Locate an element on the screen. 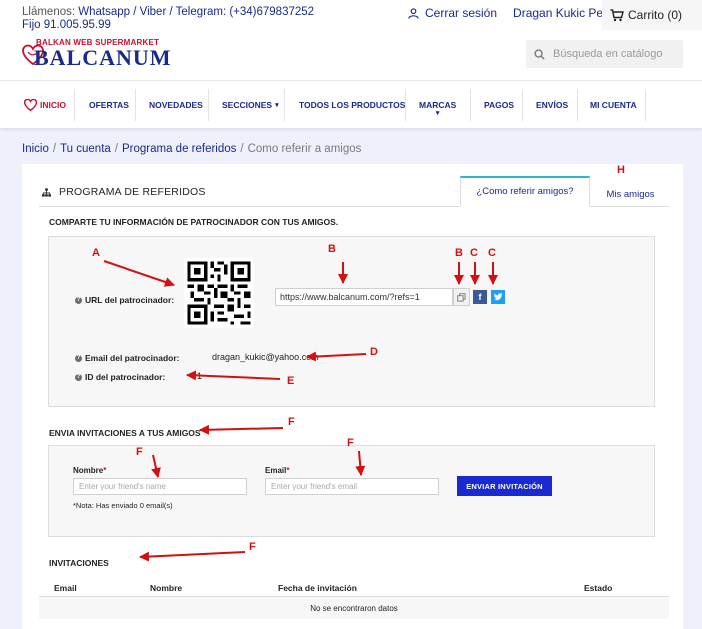  arrow-f-name is located at coordinates (156, 466).